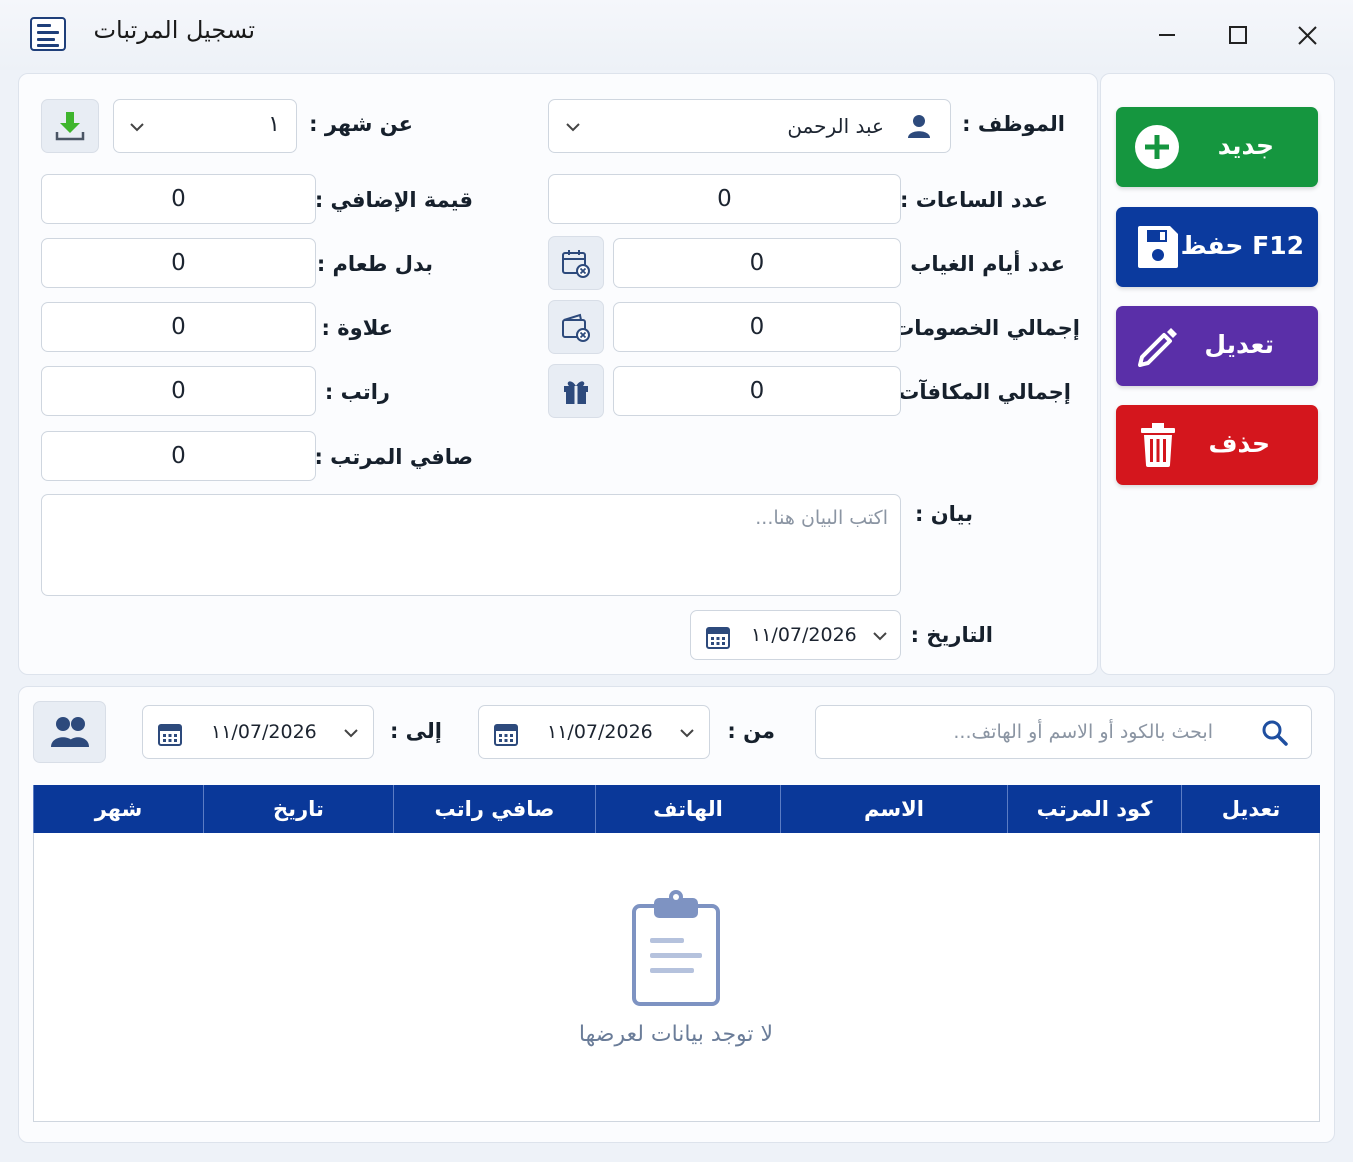 The height and width of the screenshot is (1162, 1353). Describe the element at coordinates (893, 809) in the screenshot. I see `column-header-name: الاسم` at that location.